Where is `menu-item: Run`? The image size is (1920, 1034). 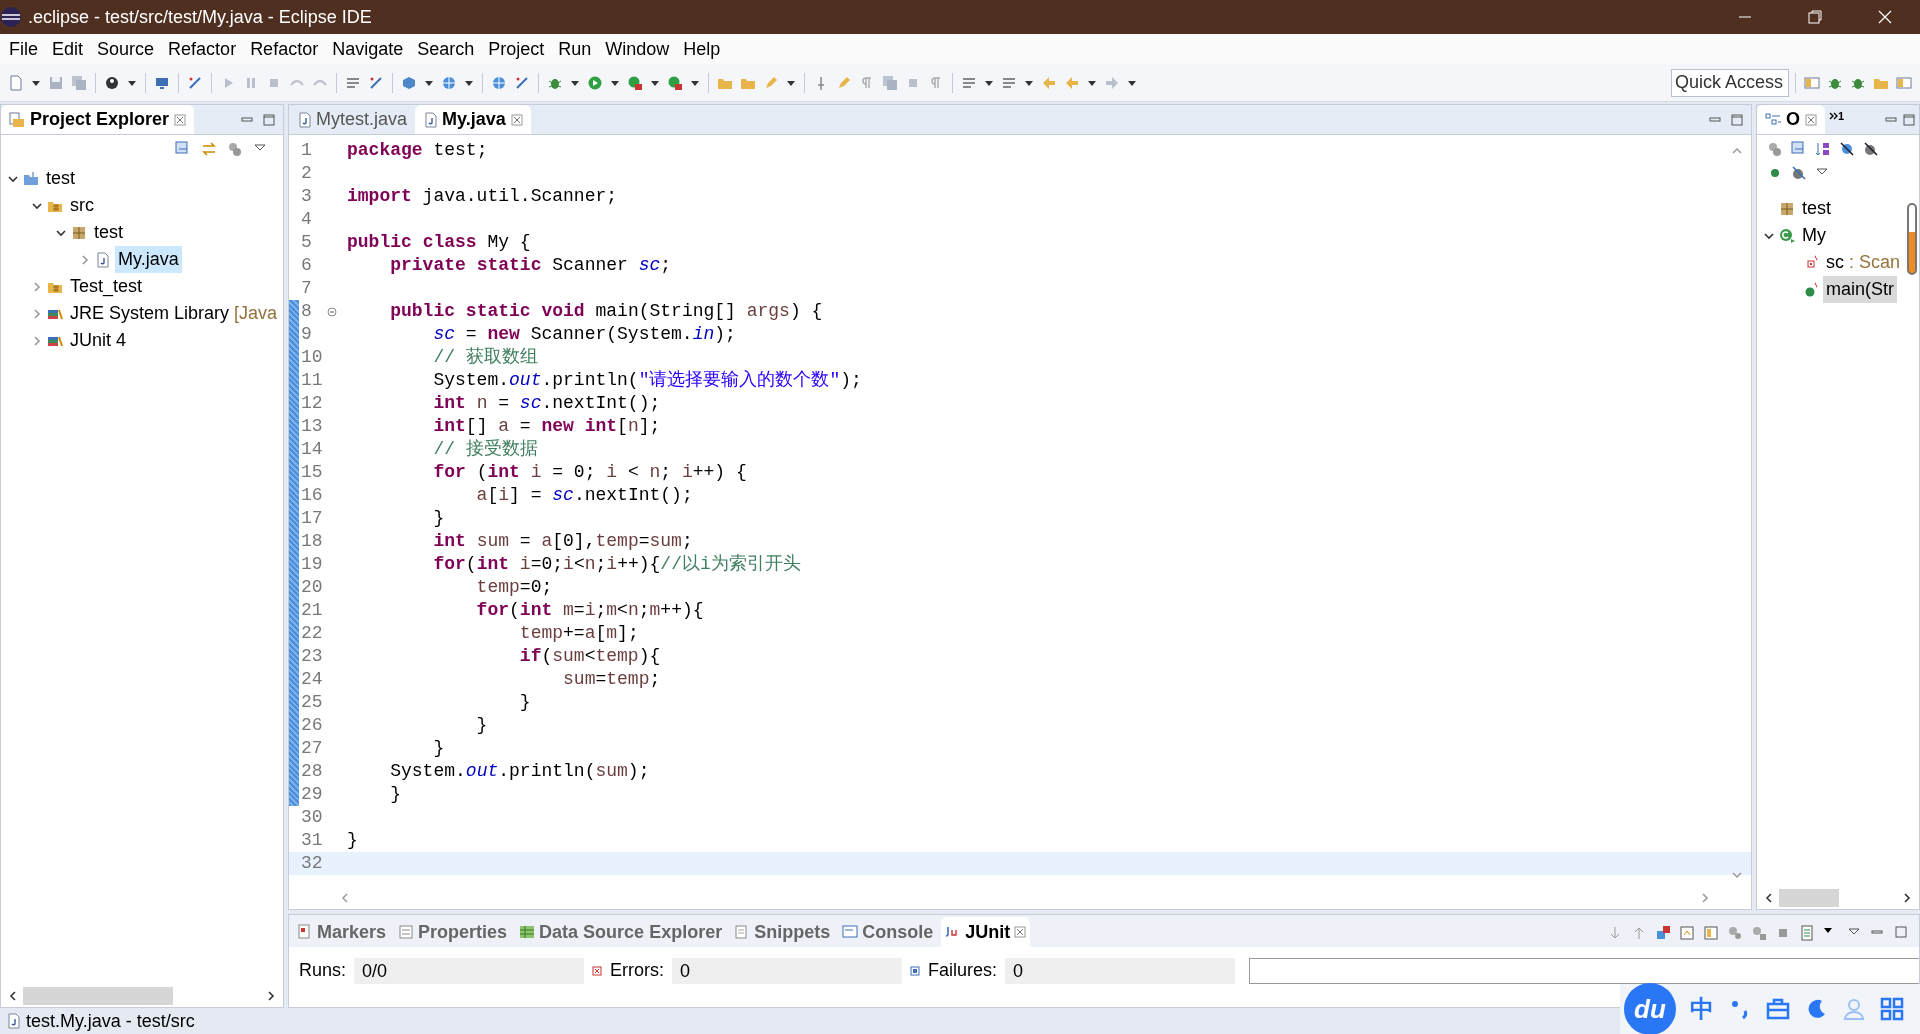 menu-item: Run is located at coordinates (575, 49).